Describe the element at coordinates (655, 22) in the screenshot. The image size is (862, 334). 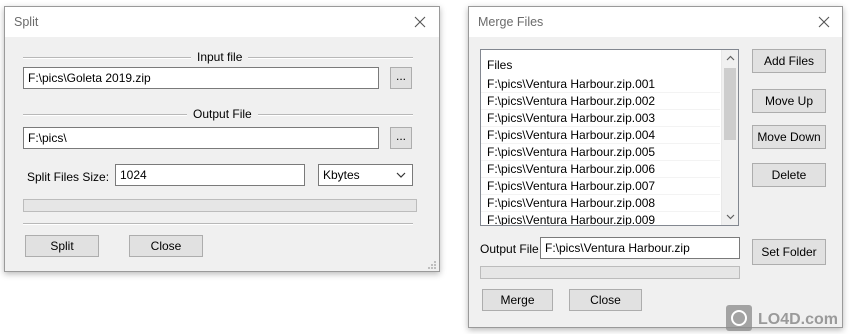
I see `merge-titlebar: Merge Files` at that location.